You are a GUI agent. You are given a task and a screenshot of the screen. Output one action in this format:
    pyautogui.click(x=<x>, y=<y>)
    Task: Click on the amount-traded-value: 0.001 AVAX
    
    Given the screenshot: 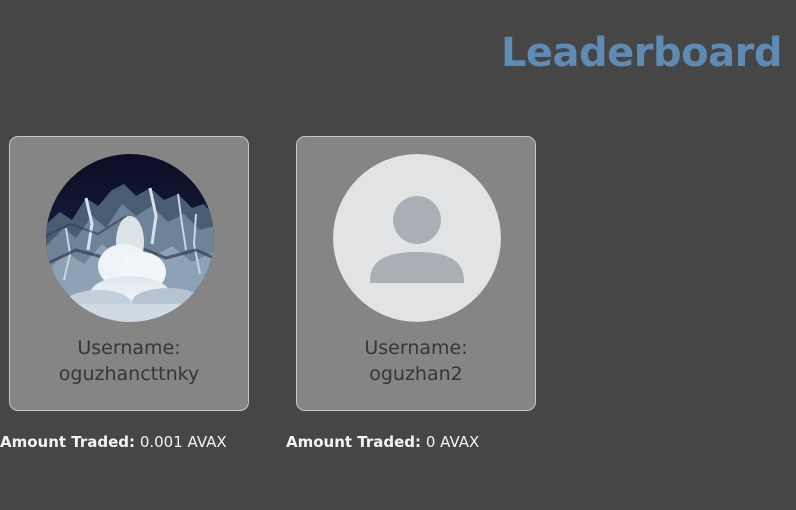 What is the action you would take?
    pyautogui.click(x=183, y=442)
    